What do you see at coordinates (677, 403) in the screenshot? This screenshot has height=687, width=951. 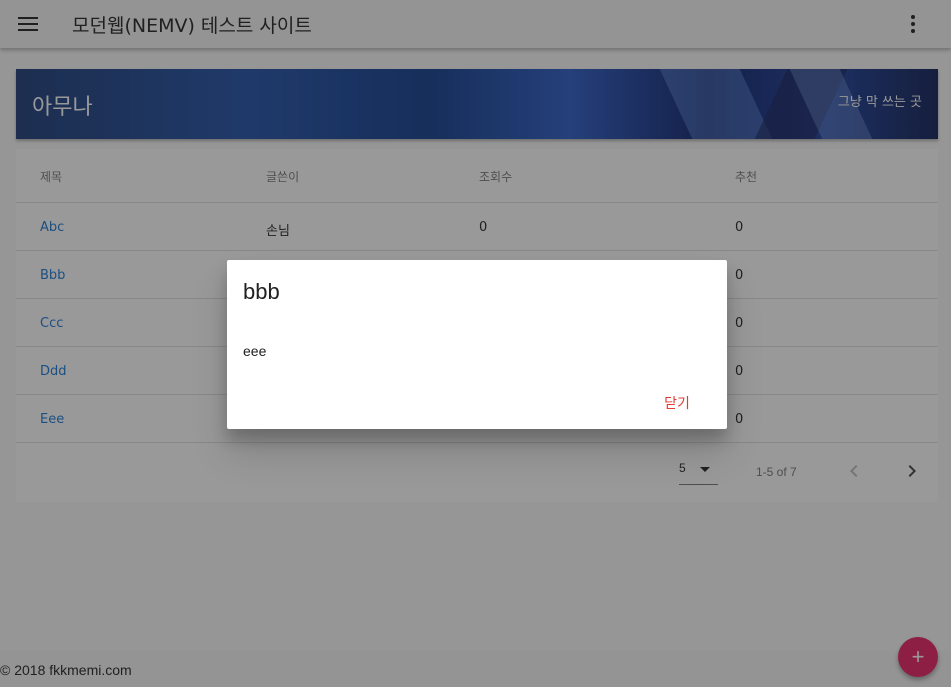 I see `close-button: 닫기` at bounding box center [677, 403].